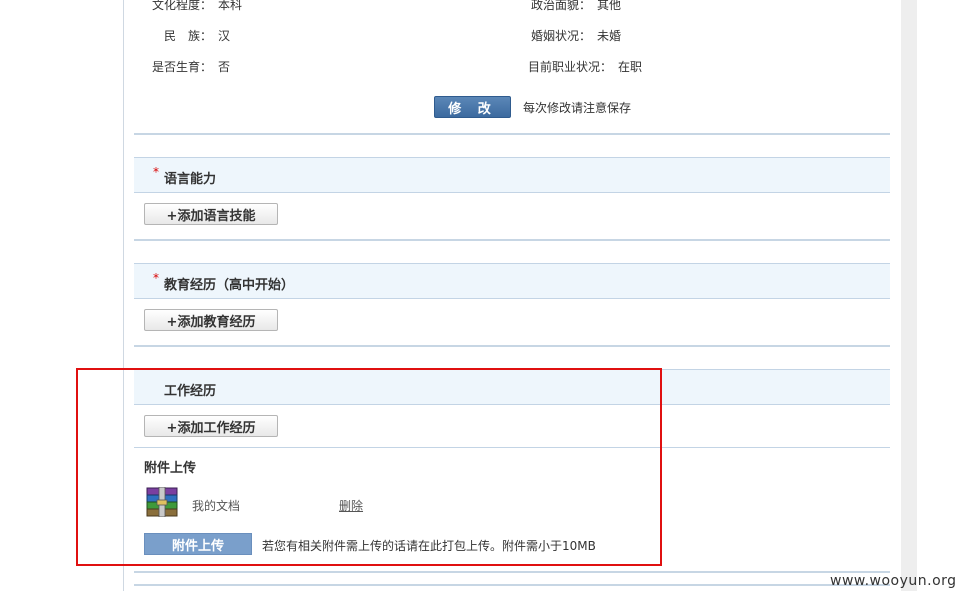 The width and height of the screenshot is (968, 591). I want to click on childbirth-row: 是否生育： 否, so click(191, 66).